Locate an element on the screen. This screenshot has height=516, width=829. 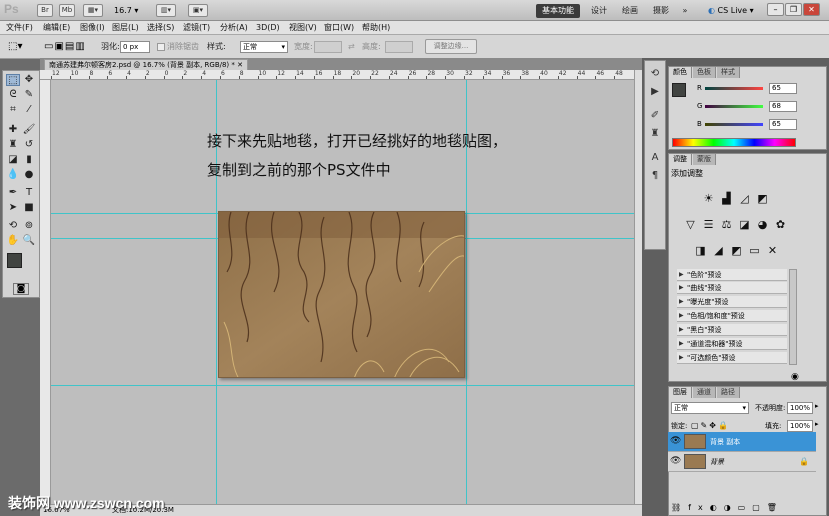
lasso-tool-icon: ᘓ is located at coordinates (13, 95).